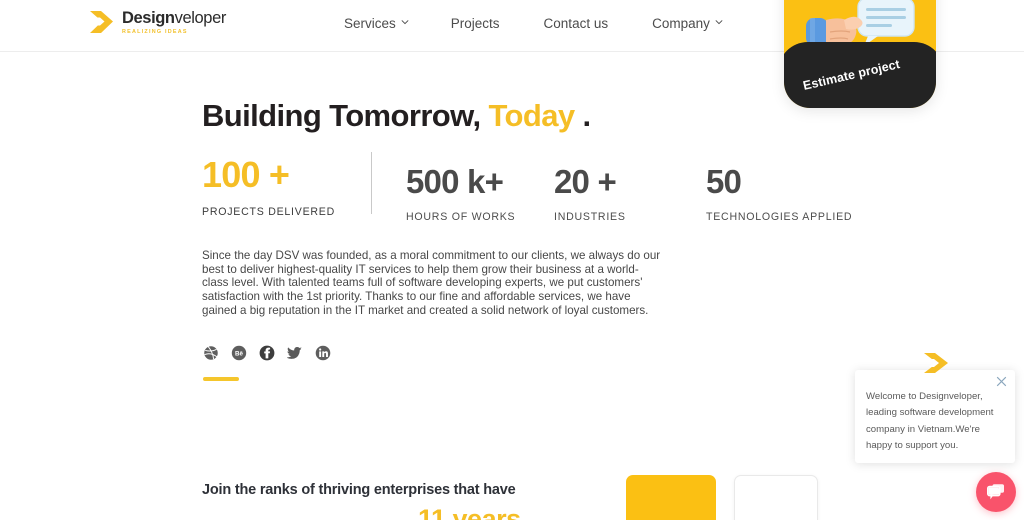  I want to click on twitter-icon, so click(295, 353).